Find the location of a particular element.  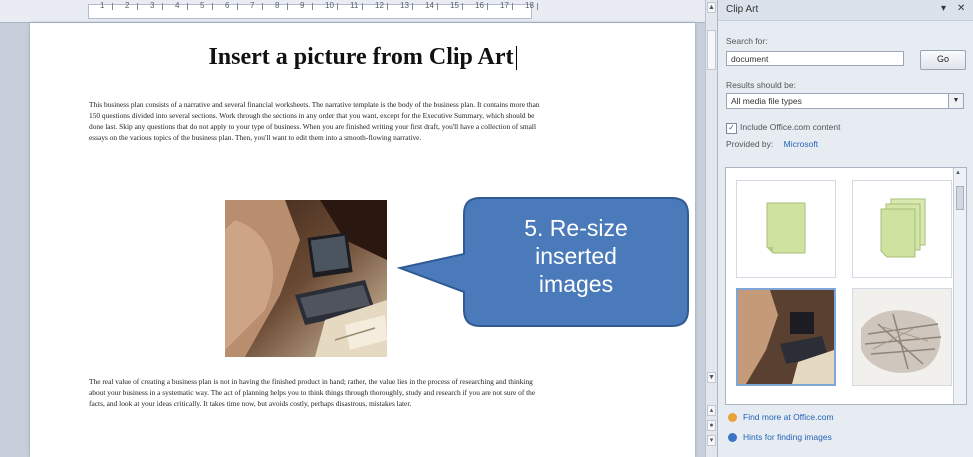

laptop-photo-thumbnail is located at coordinates (786, 337).